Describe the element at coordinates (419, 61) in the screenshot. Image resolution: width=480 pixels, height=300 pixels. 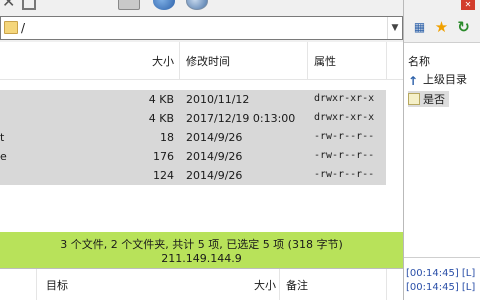
I see `column-name: 名称` at that location.